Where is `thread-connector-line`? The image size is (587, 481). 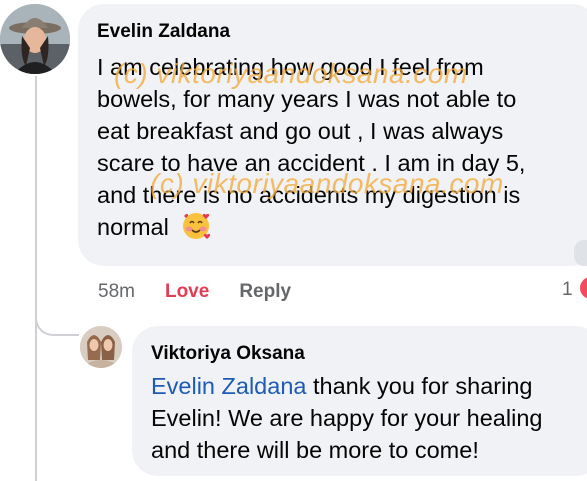
thread-connector-line is located at coordinates (36, 278).